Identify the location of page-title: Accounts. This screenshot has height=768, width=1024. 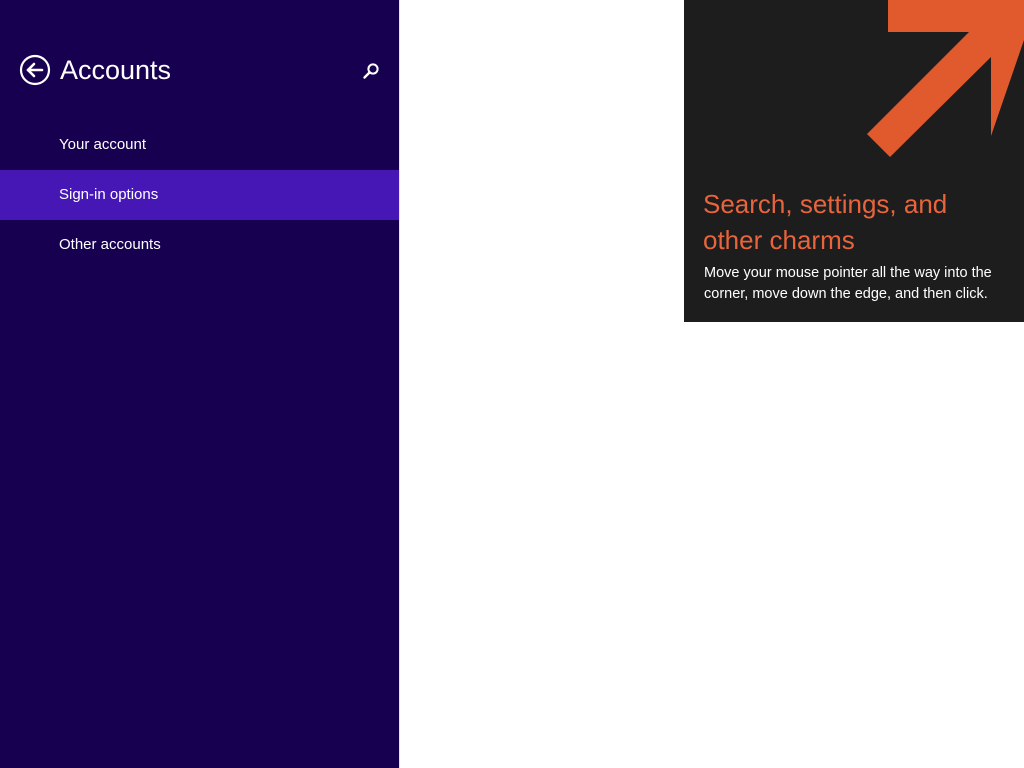
(116, 70).